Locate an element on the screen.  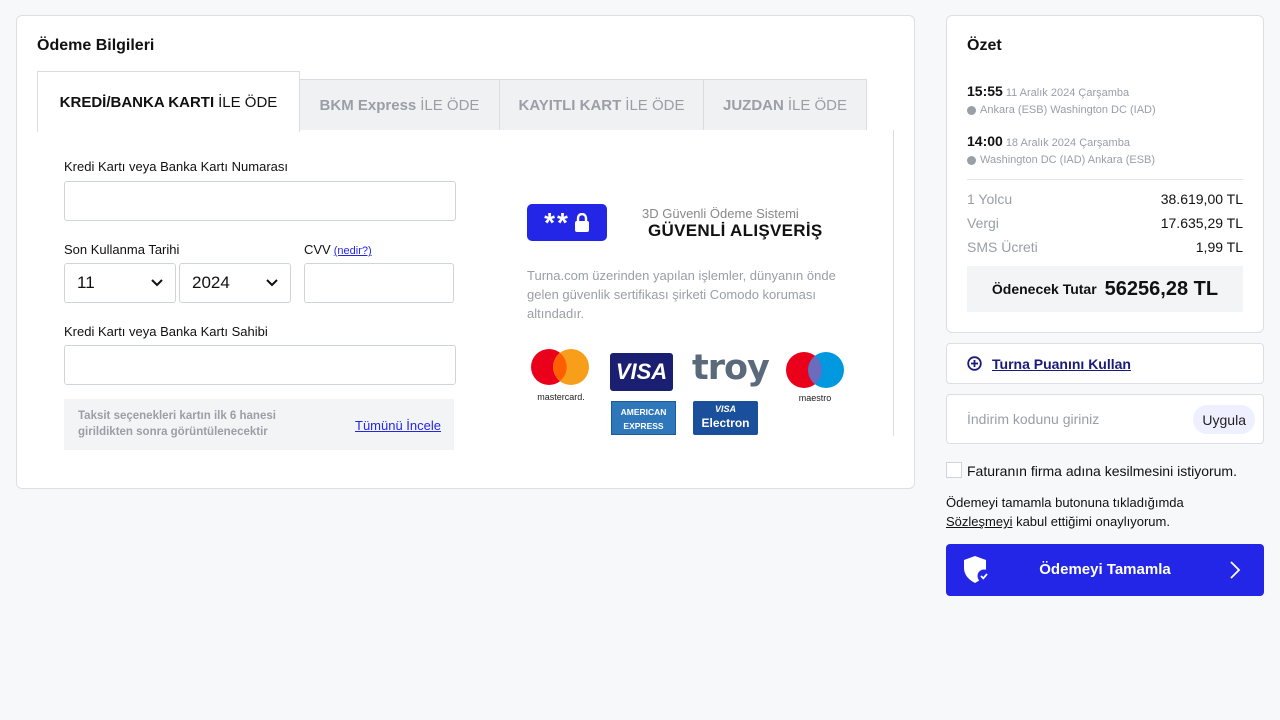
troy-text: troy is located at coordinates (731, 368).